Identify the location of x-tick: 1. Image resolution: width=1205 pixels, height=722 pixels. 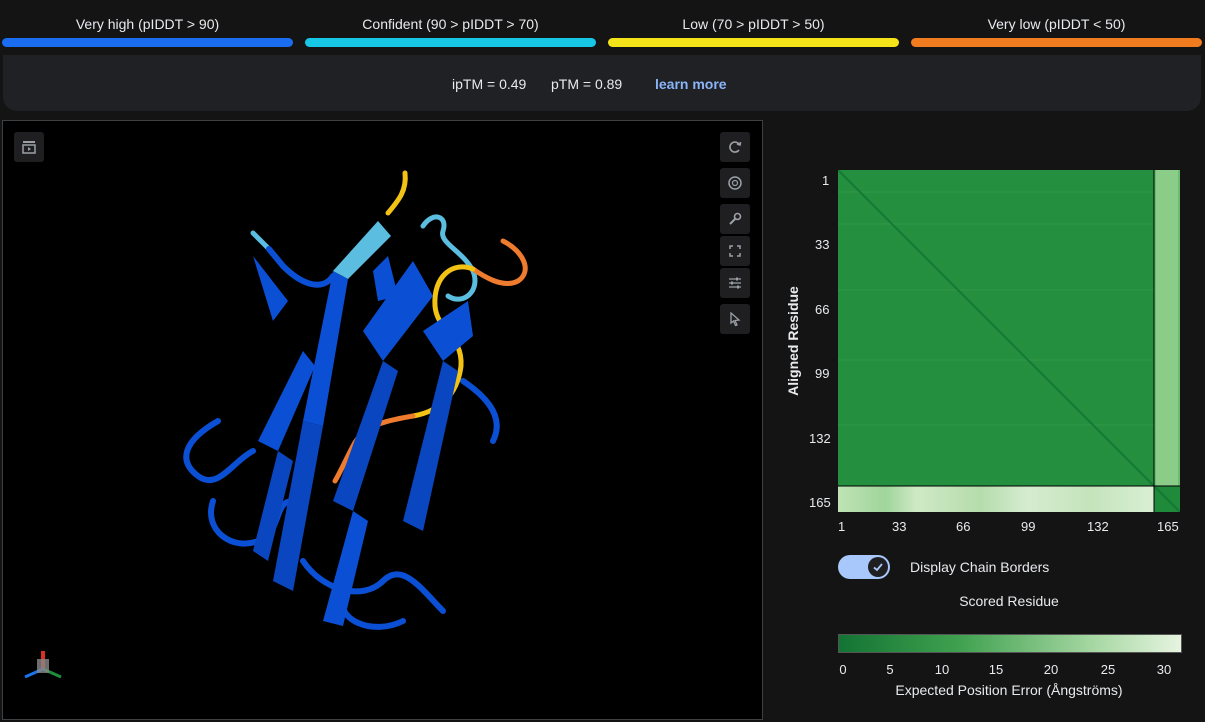
(842, 526).